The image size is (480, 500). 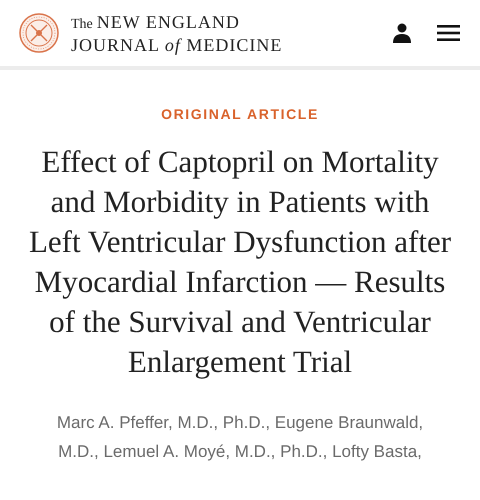 I want to click on user-icon, so click(x=402, y=33).